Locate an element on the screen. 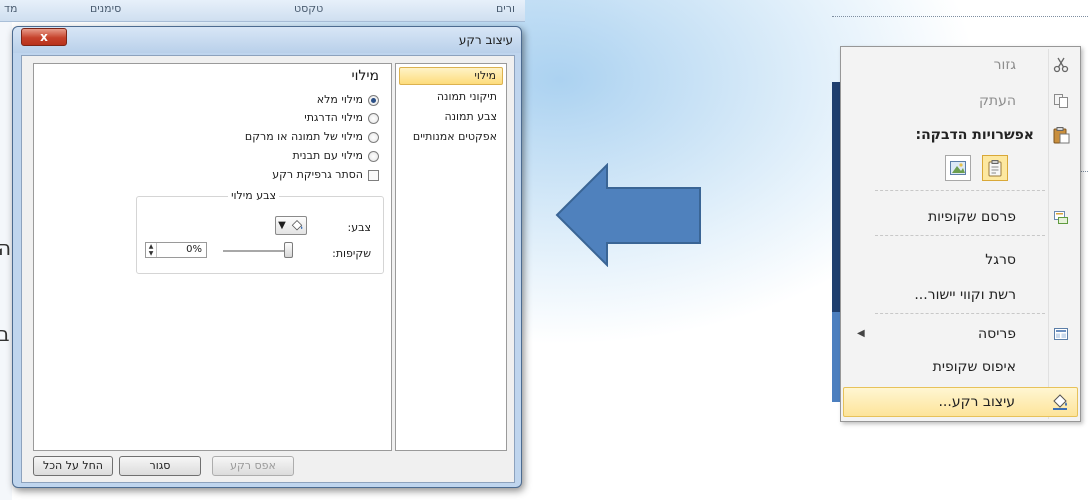 This screenshot has width=1088, height=500. button-label: אפס רקע is located at coordinates (253, 465).